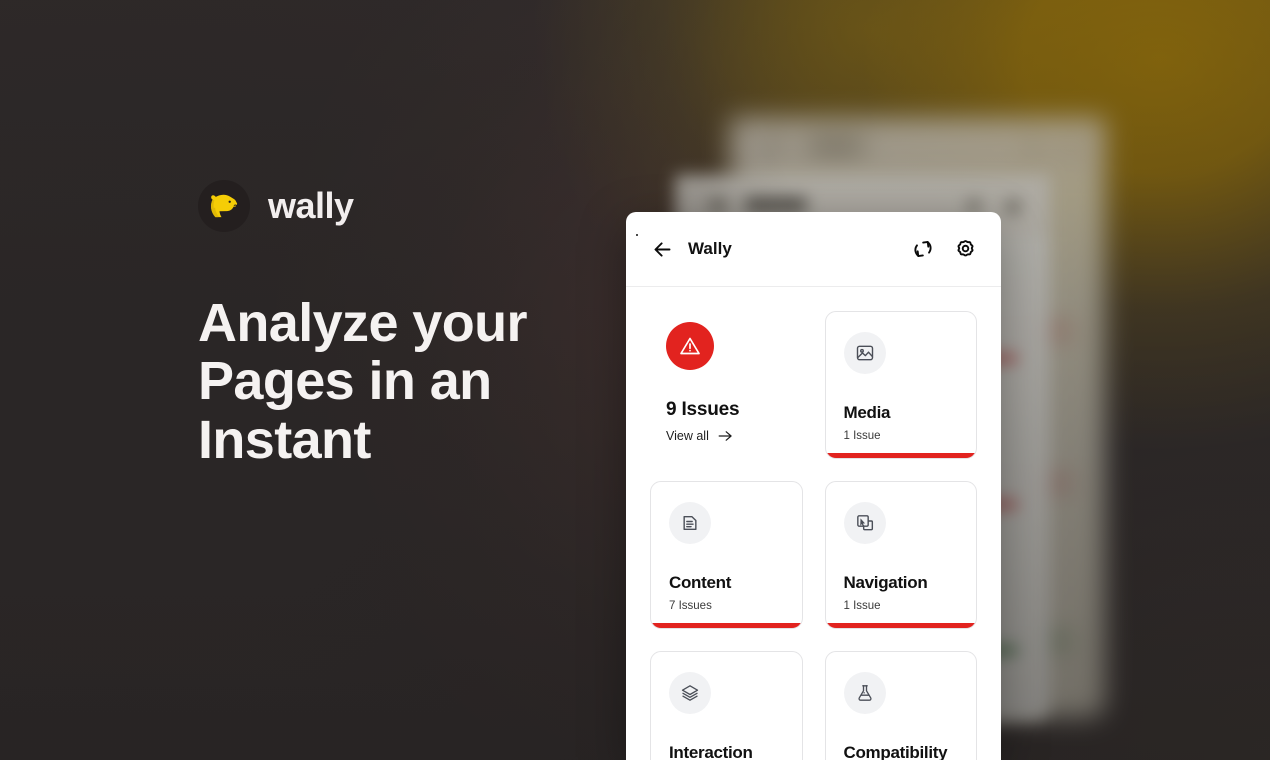 Image resolution: width=1270 pixels, height=760 pixels. What do you see at coordinates (726, 555) in the screenshot?
I see `category-card-content: Content 7 Issues` at bounding box center [726, 555].